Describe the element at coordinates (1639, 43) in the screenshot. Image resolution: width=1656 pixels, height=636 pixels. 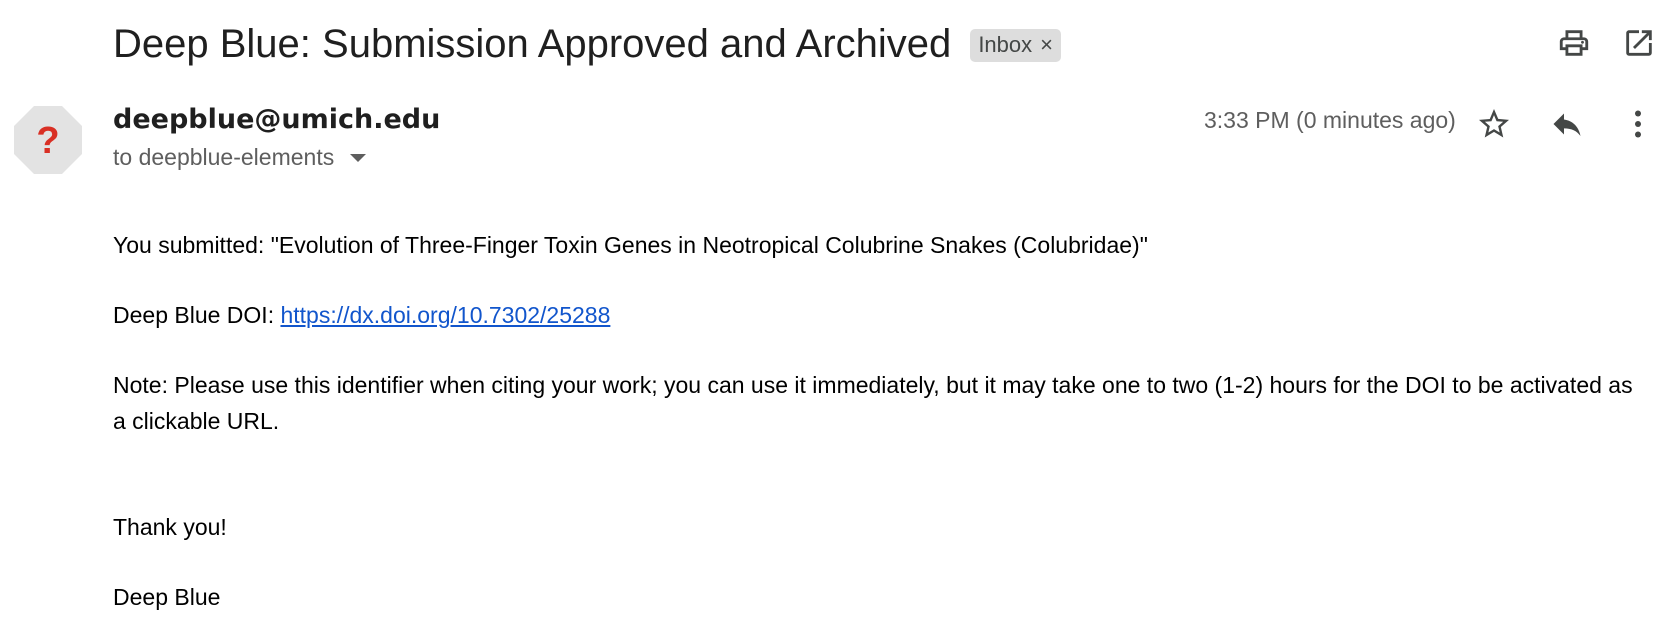
I see `open-in-new-window-icon` at that location.